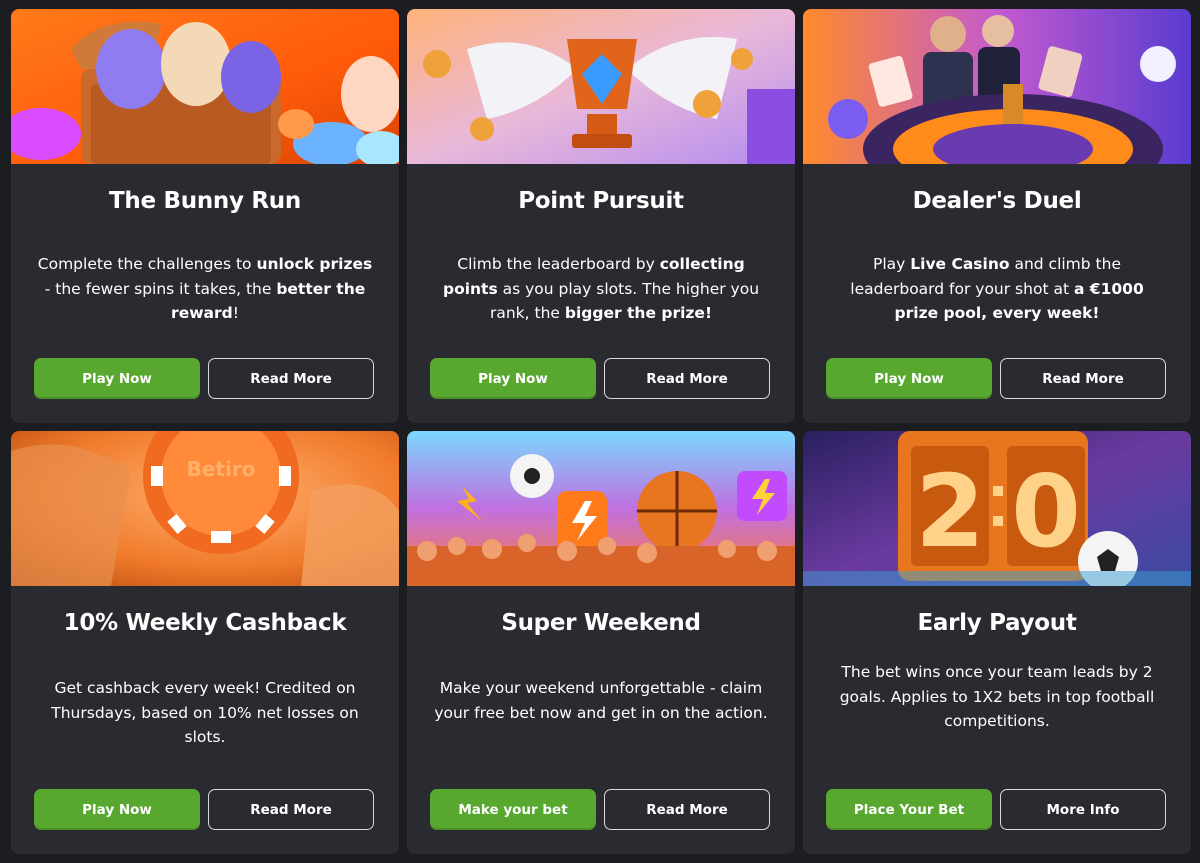 The image size is (1200, 863). Describe the element at coordinates (1046, 511) in the screenshot. I see `score-right: 0` at that location.